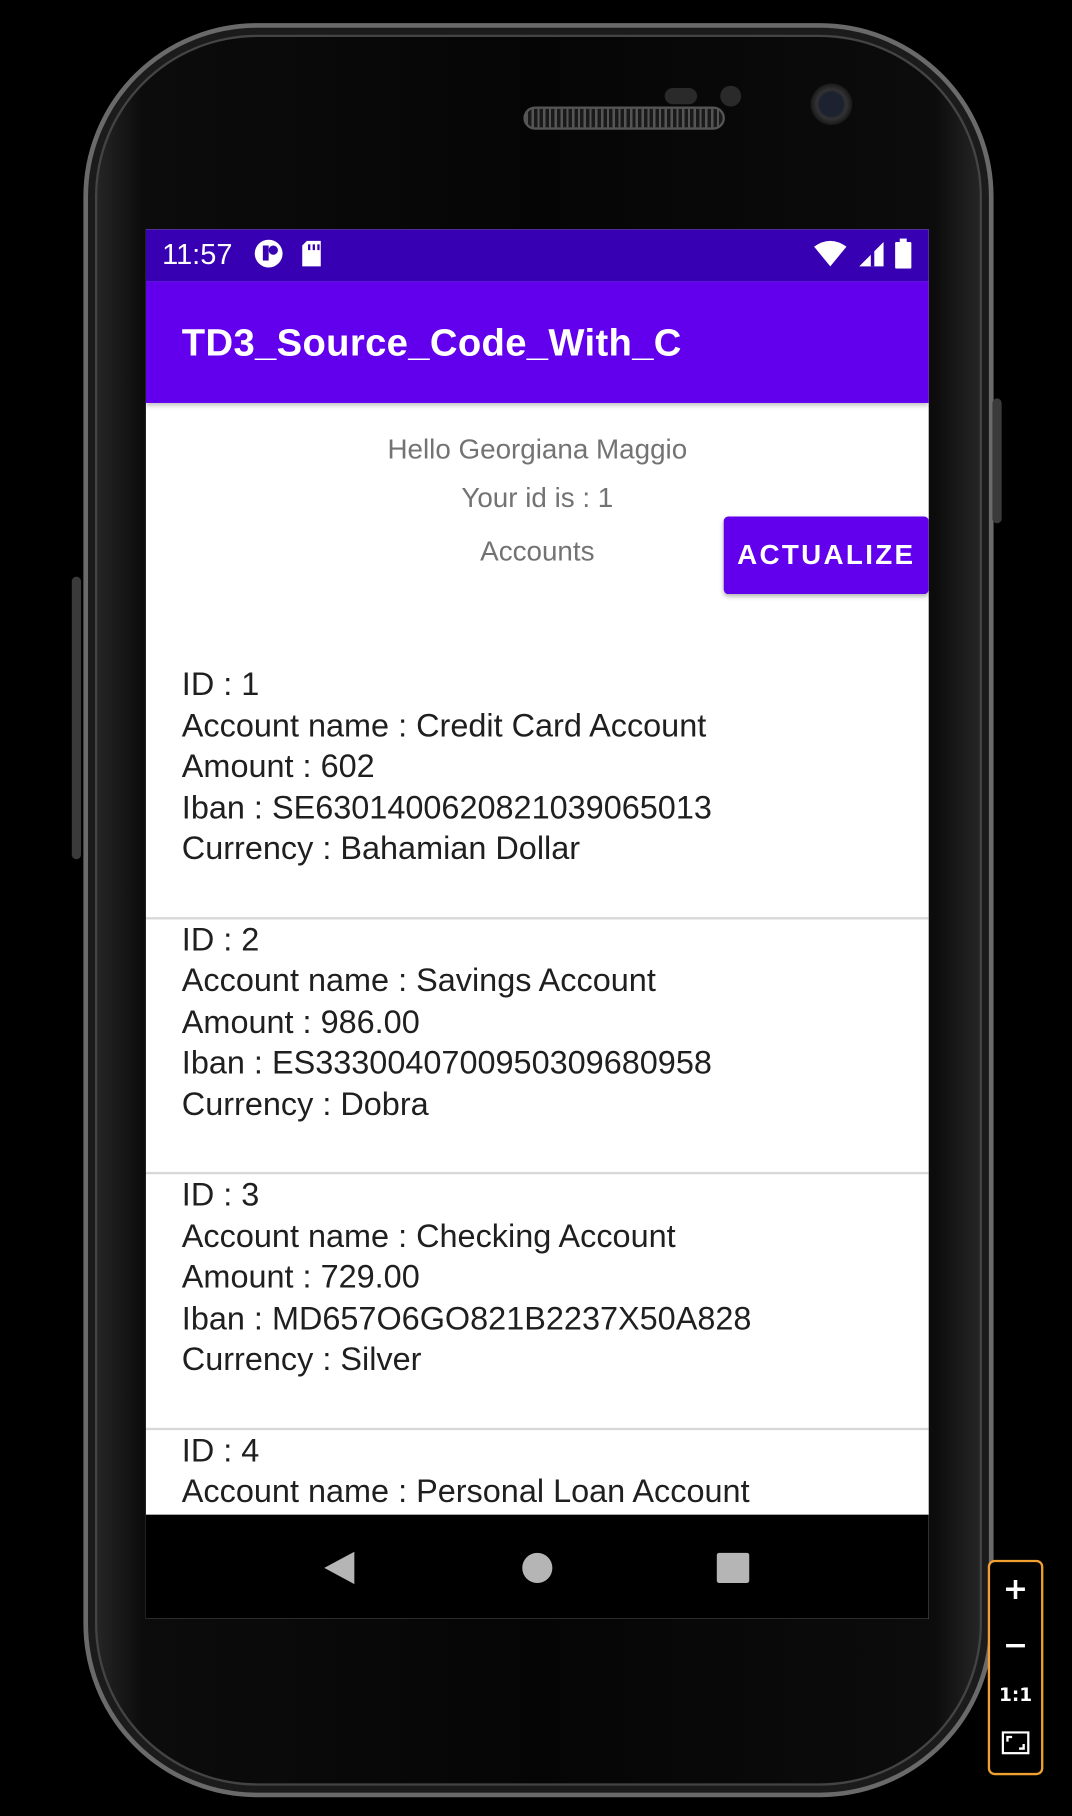  I want to click on zoom-out-button: −, so click(1015, 1645).